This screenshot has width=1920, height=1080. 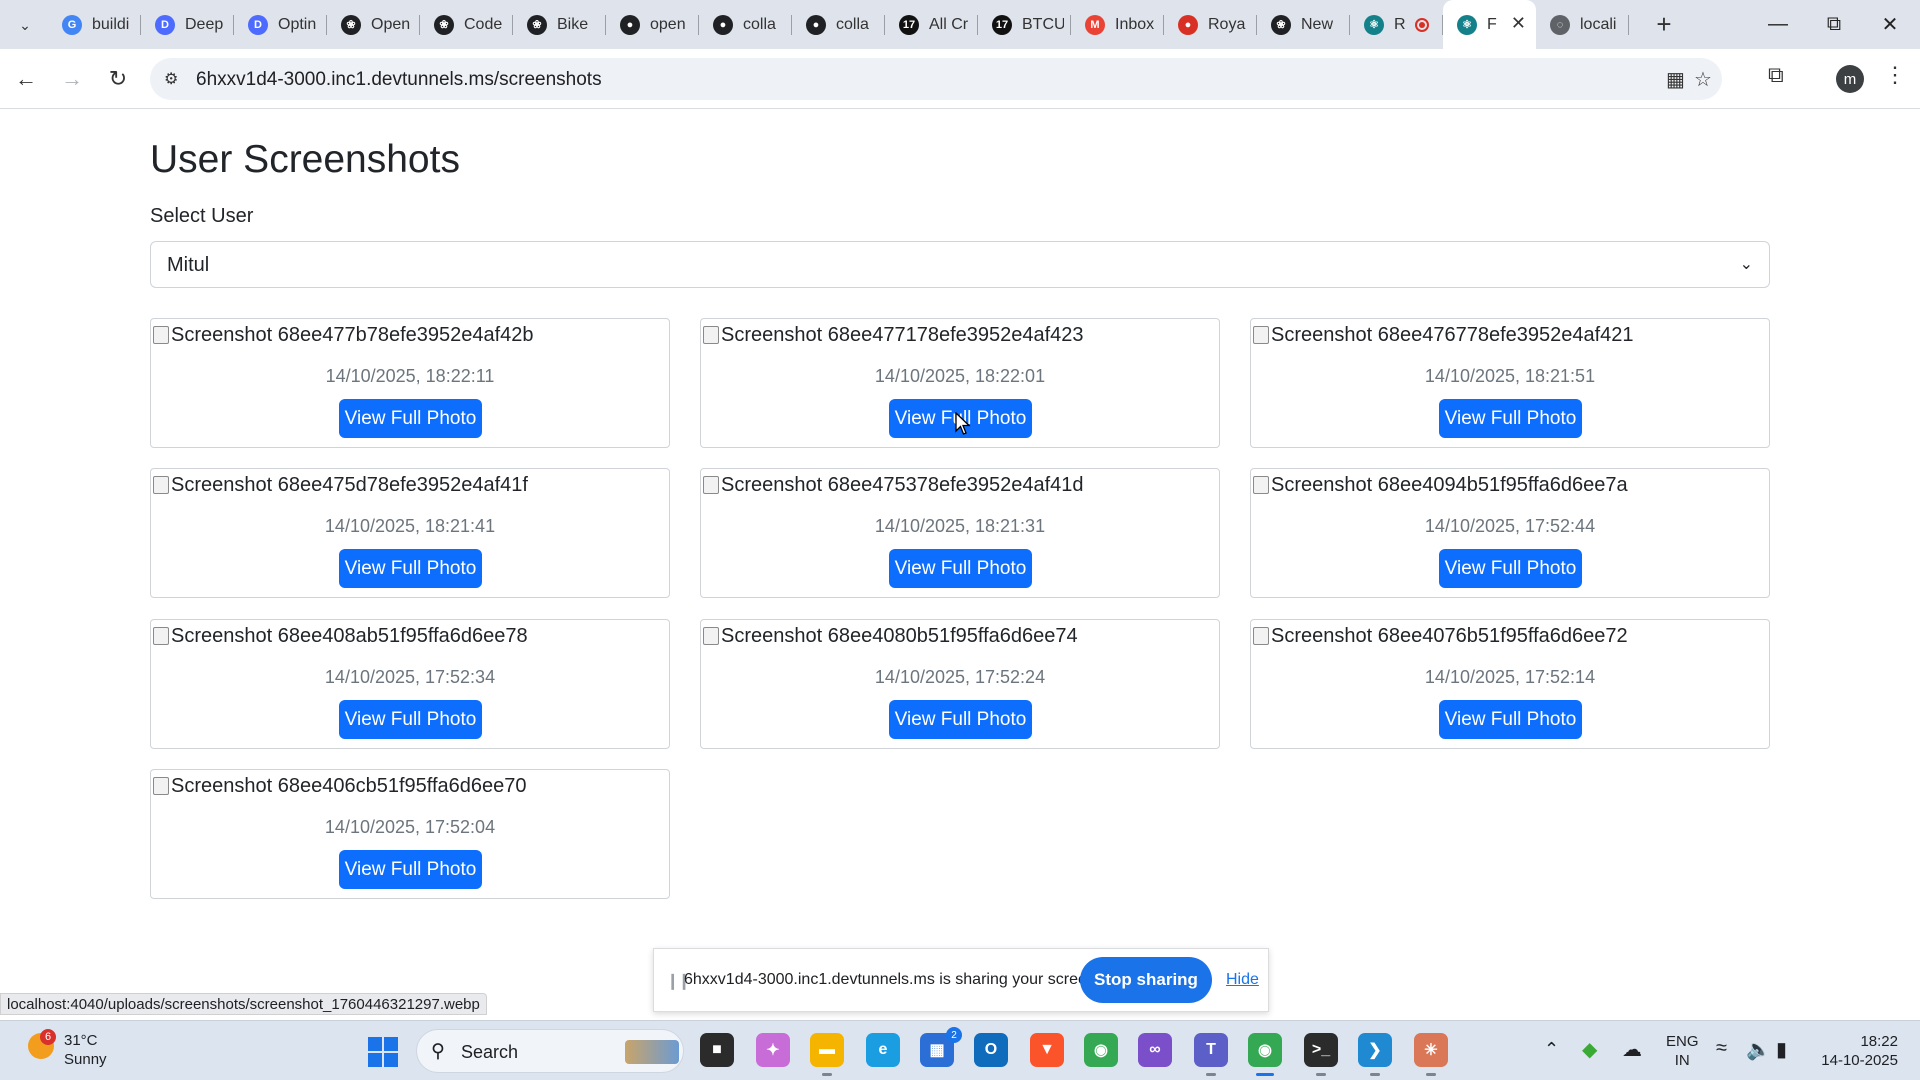 I want to click on show-hidden-icons-icon: ⌃, so click(x=1551, y=1049).